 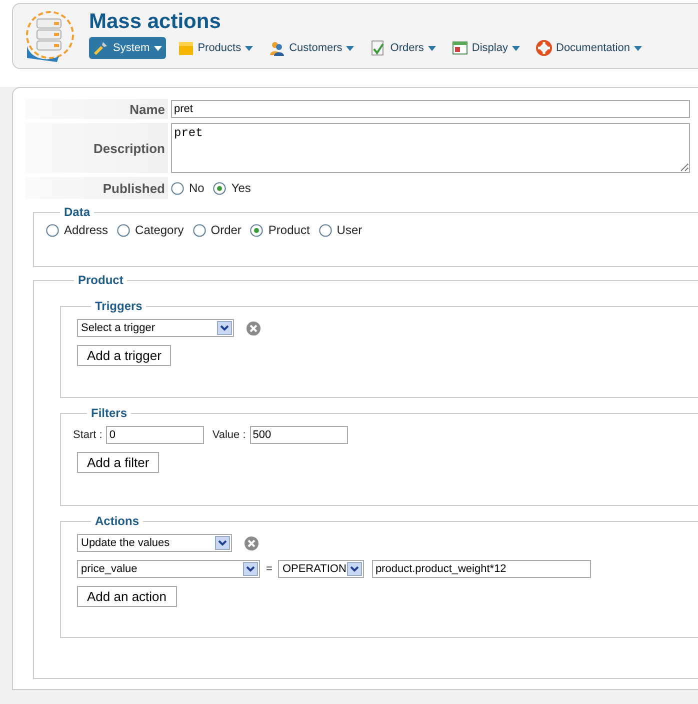 What do you see at coordinates (96, 188) in the screenshot?
I see `field-label: Published` at bounding box center [96, 188].